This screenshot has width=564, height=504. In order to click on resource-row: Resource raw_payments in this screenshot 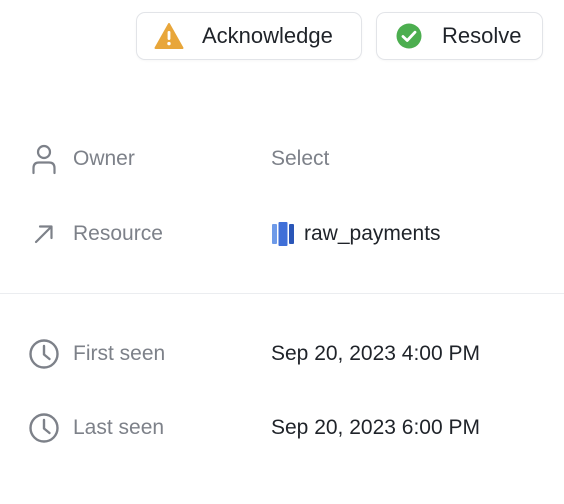, I will do `click(282, 234)`.